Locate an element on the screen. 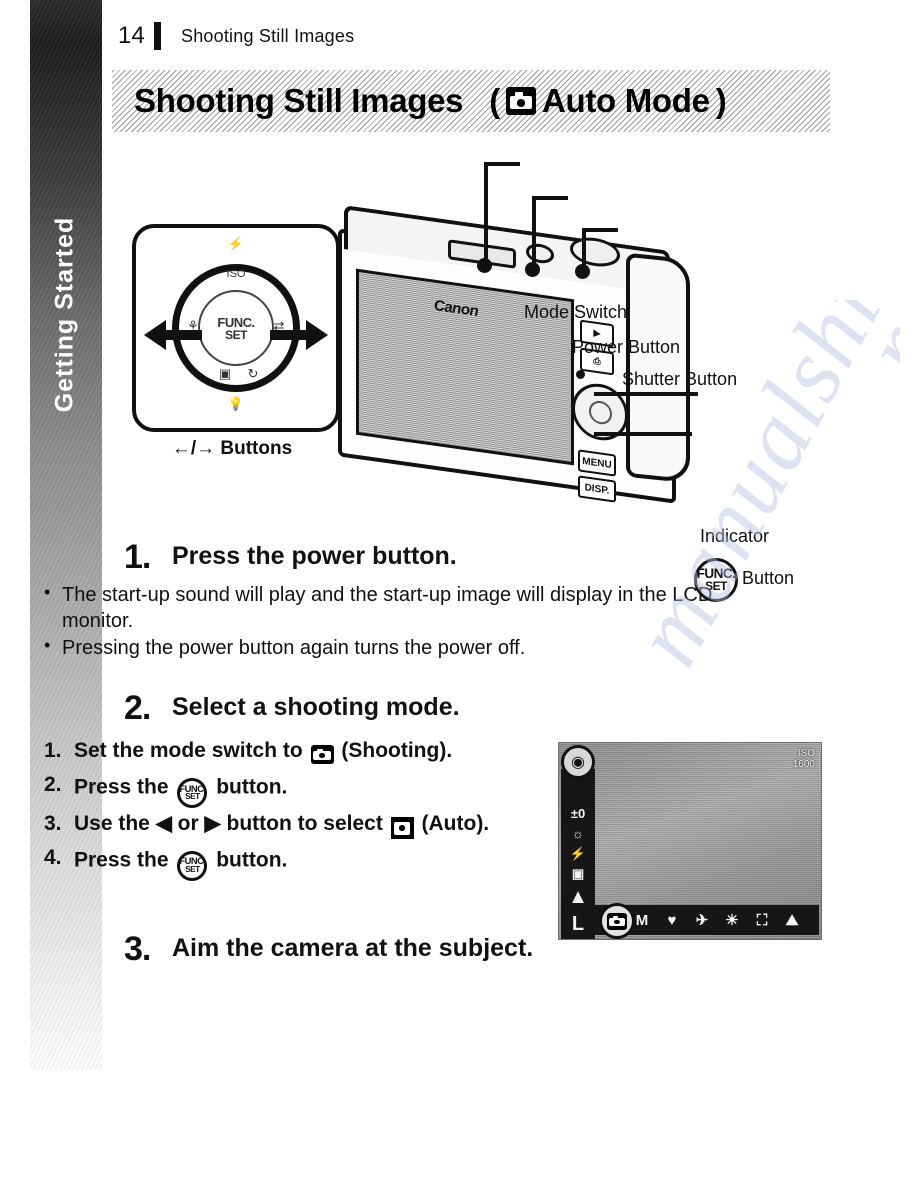 Image resolution: width=918 pixels, height=1188 pixels. step-2: 2. Select a shooting mode. is located at coordinates (521, 708).